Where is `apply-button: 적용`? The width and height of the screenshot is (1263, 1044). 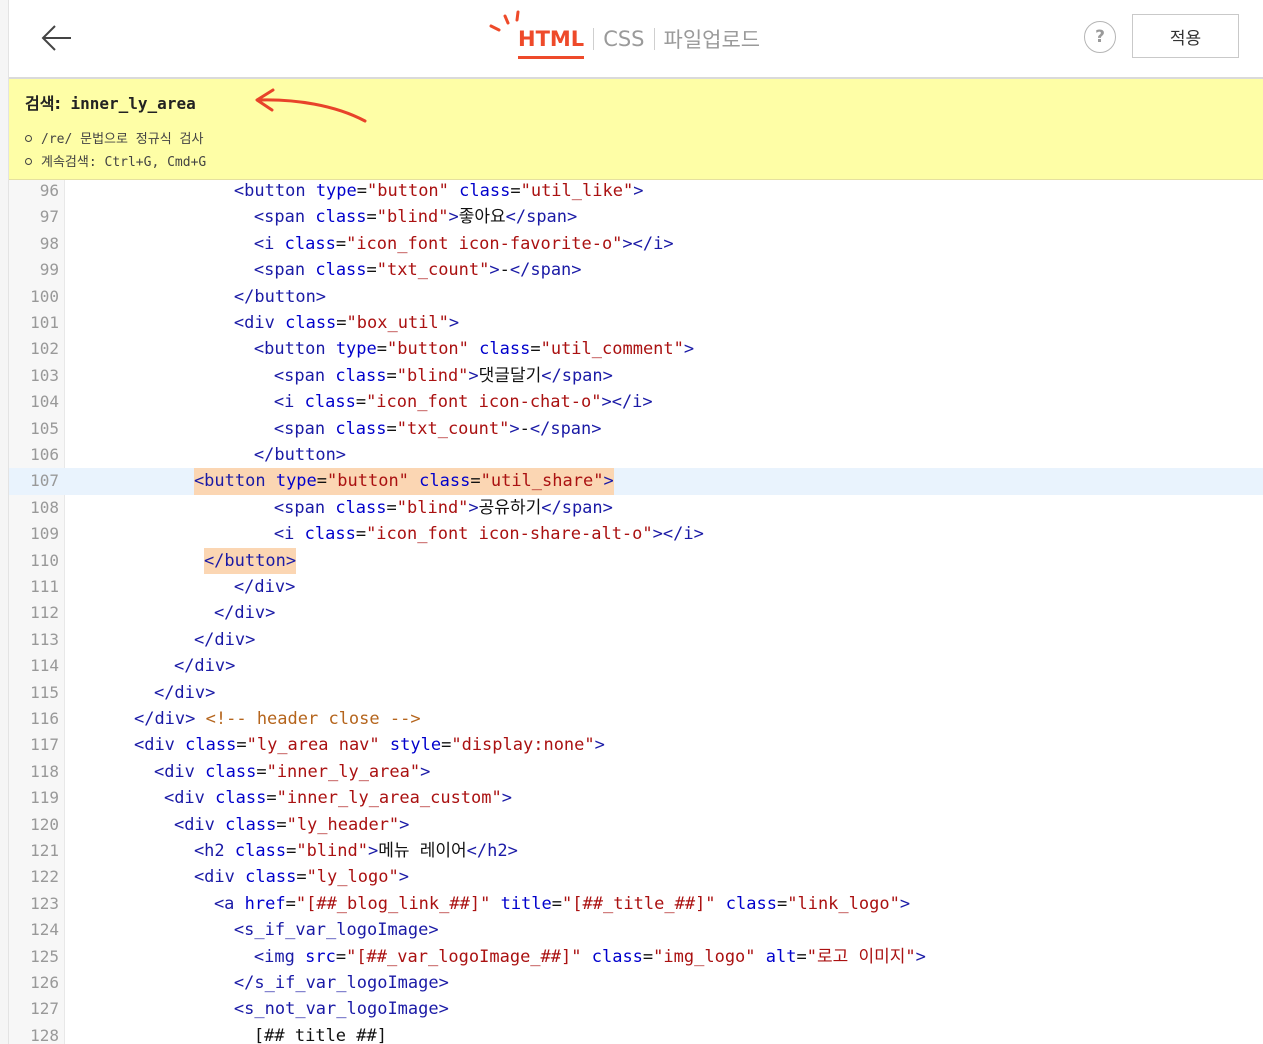
apply-button: 적용 is located at coordinates (1185, 36).